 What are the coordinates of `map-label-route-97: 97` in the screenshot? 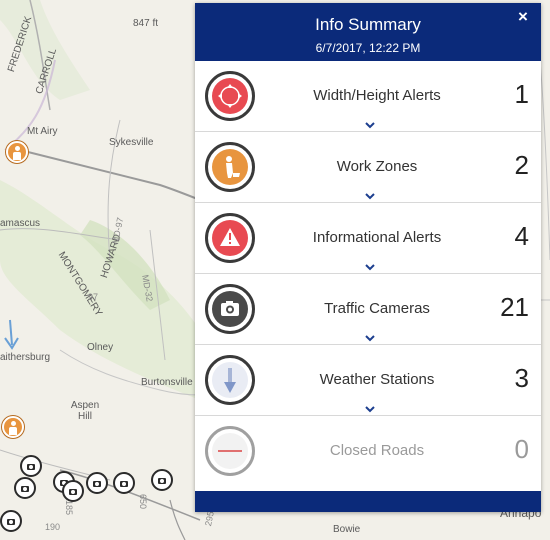 It's located at (93, 297).